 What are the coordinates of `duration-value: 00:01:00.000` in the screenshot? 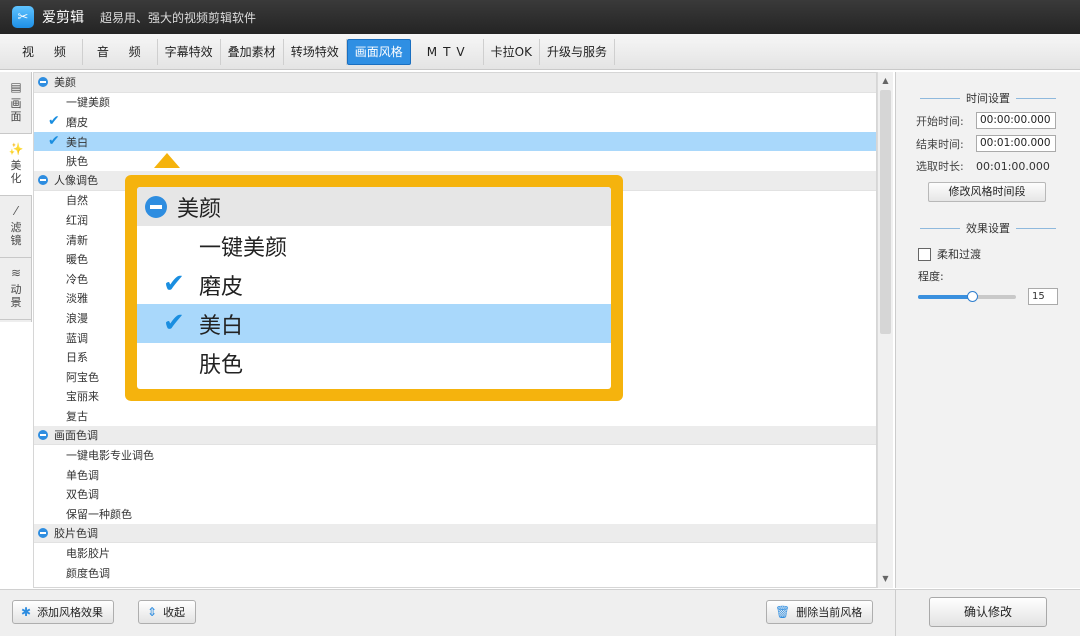 It's located at (1013, 166).